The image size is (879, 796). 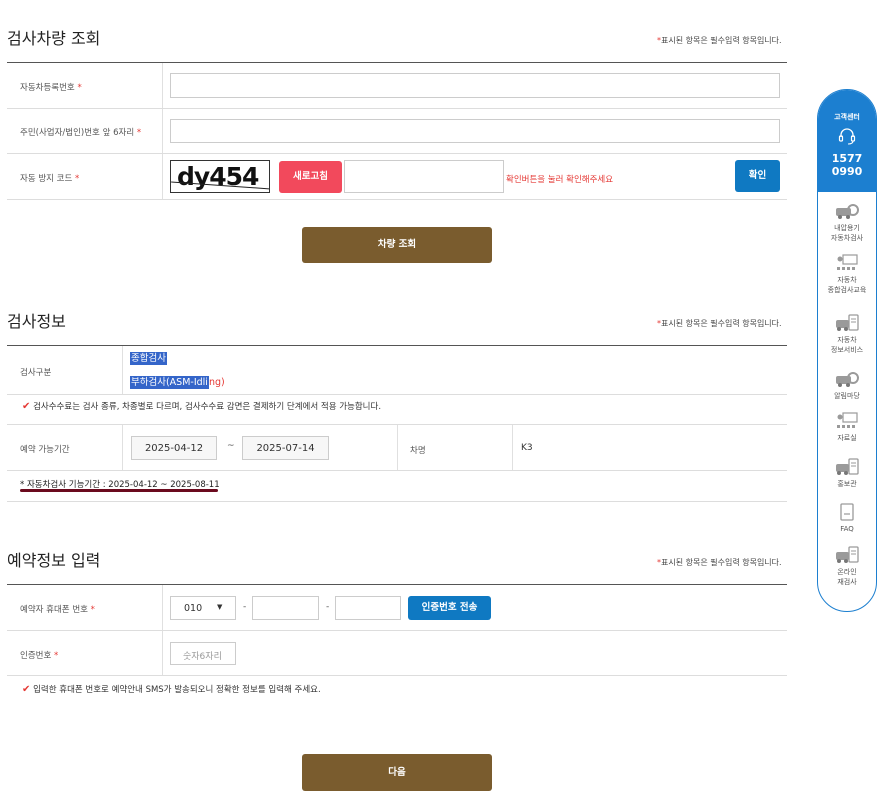 What do you see at coordinates (847, 274) in the screenshot?
I see `sidebar-item-education: 자동차 종합검사교육` at bounding box center [847, 274].